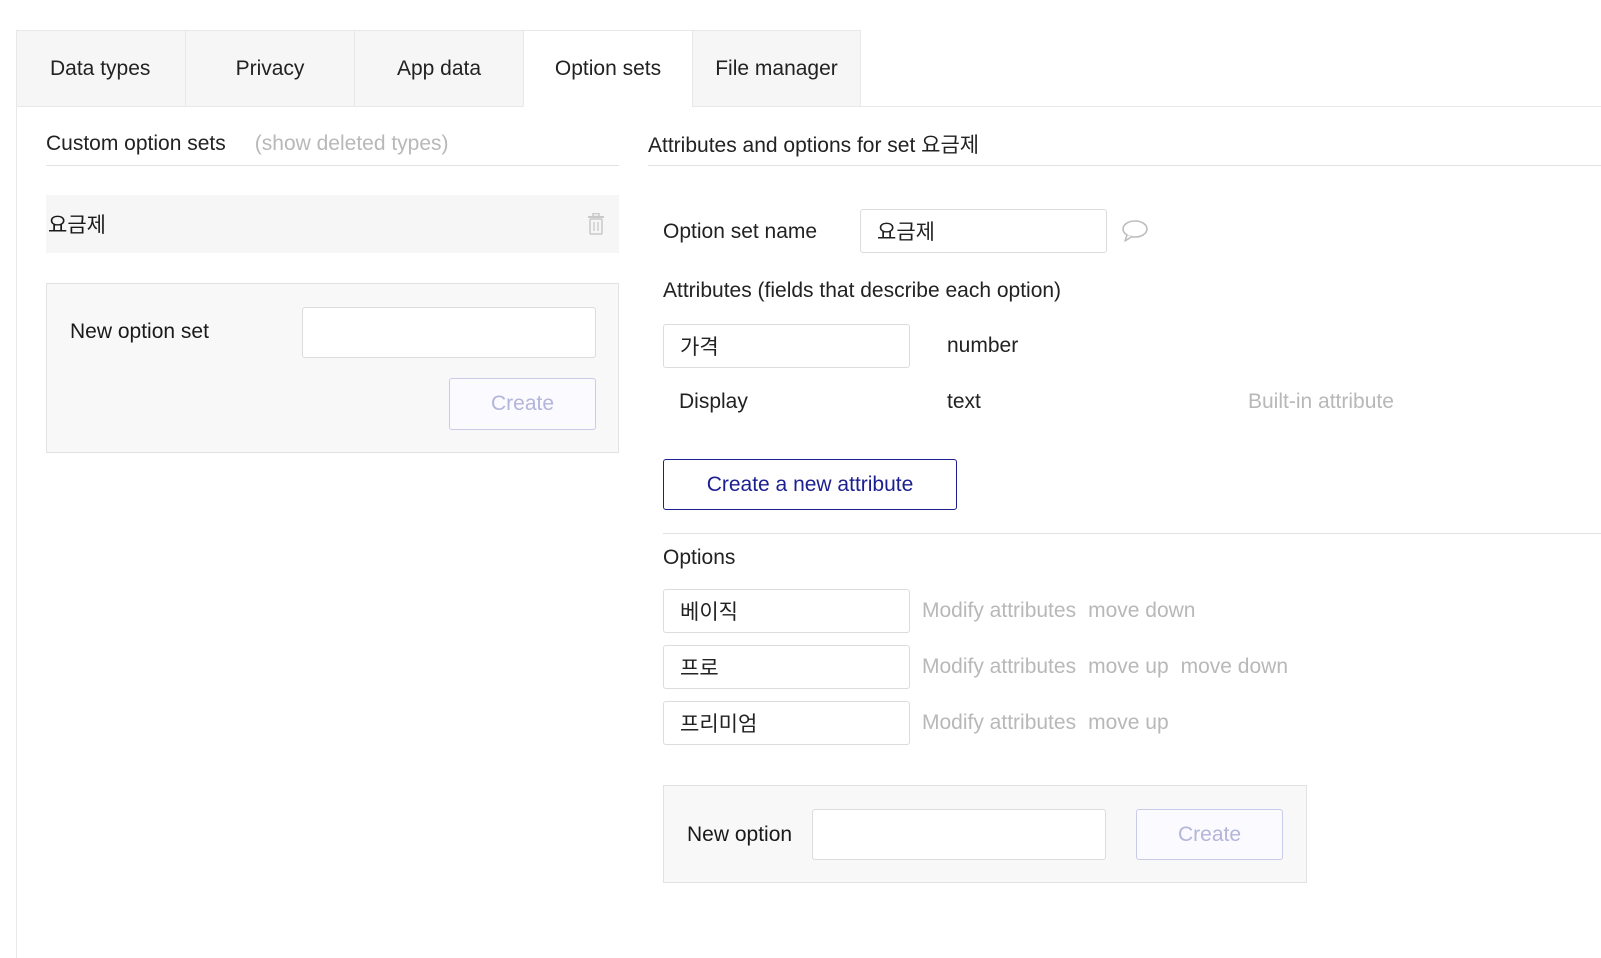  Describe the element at coordinates (810, 484) in the screenshot. I see `create-new-attribute-button: Create a new attribute` at that location.